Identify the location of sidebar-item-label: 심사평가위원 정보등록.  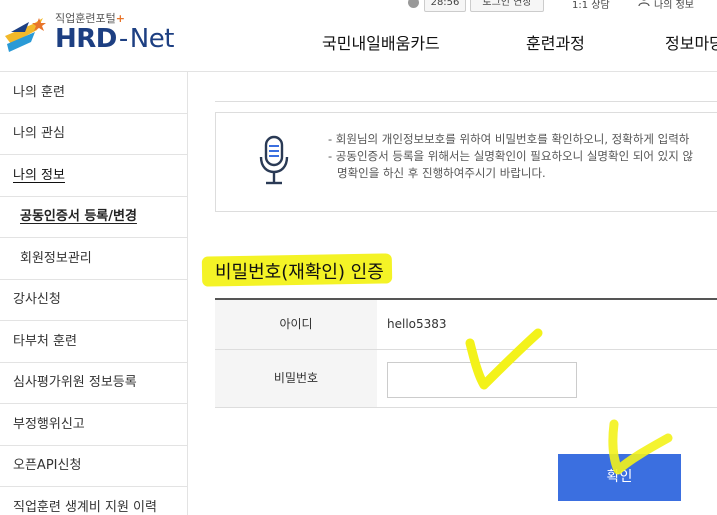
(75, 382).